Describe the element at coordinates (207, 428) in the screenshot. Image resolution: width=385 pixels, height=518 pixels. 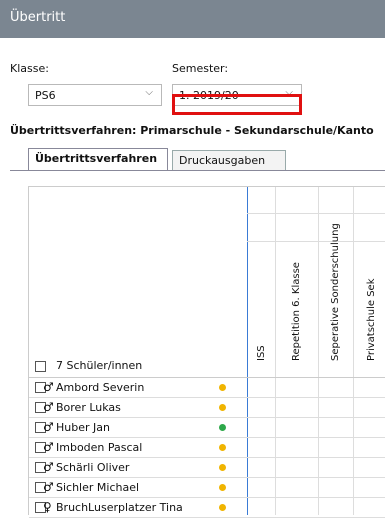
I see `table-row: ♂ Huber Jan` at that location.